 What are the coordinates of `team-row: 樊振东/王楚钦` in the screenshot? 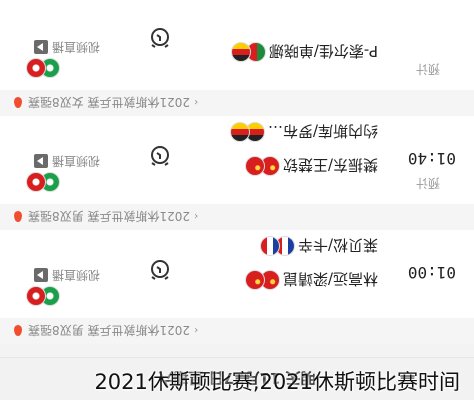 It's located at (311, 166).